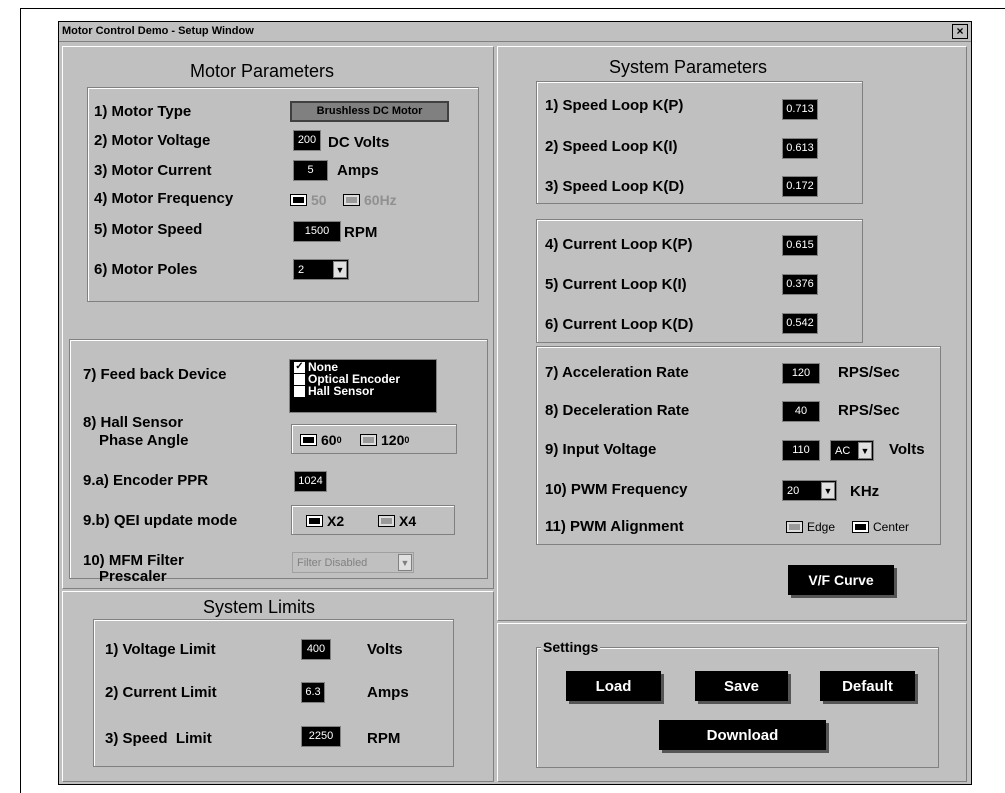  What do you see at coordinates (617, 372) in the screenshot?
I see `accel-rate-label: 7) Acceleration Rate` at bounding box center [617, 372].